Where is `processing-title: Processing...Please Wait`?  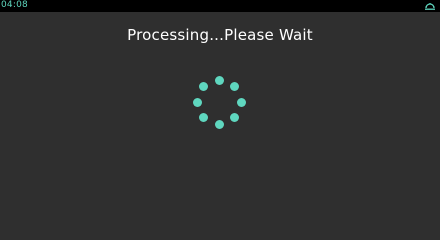 processing-title: Processing...Please Wait is located at coordinates (220, 35).